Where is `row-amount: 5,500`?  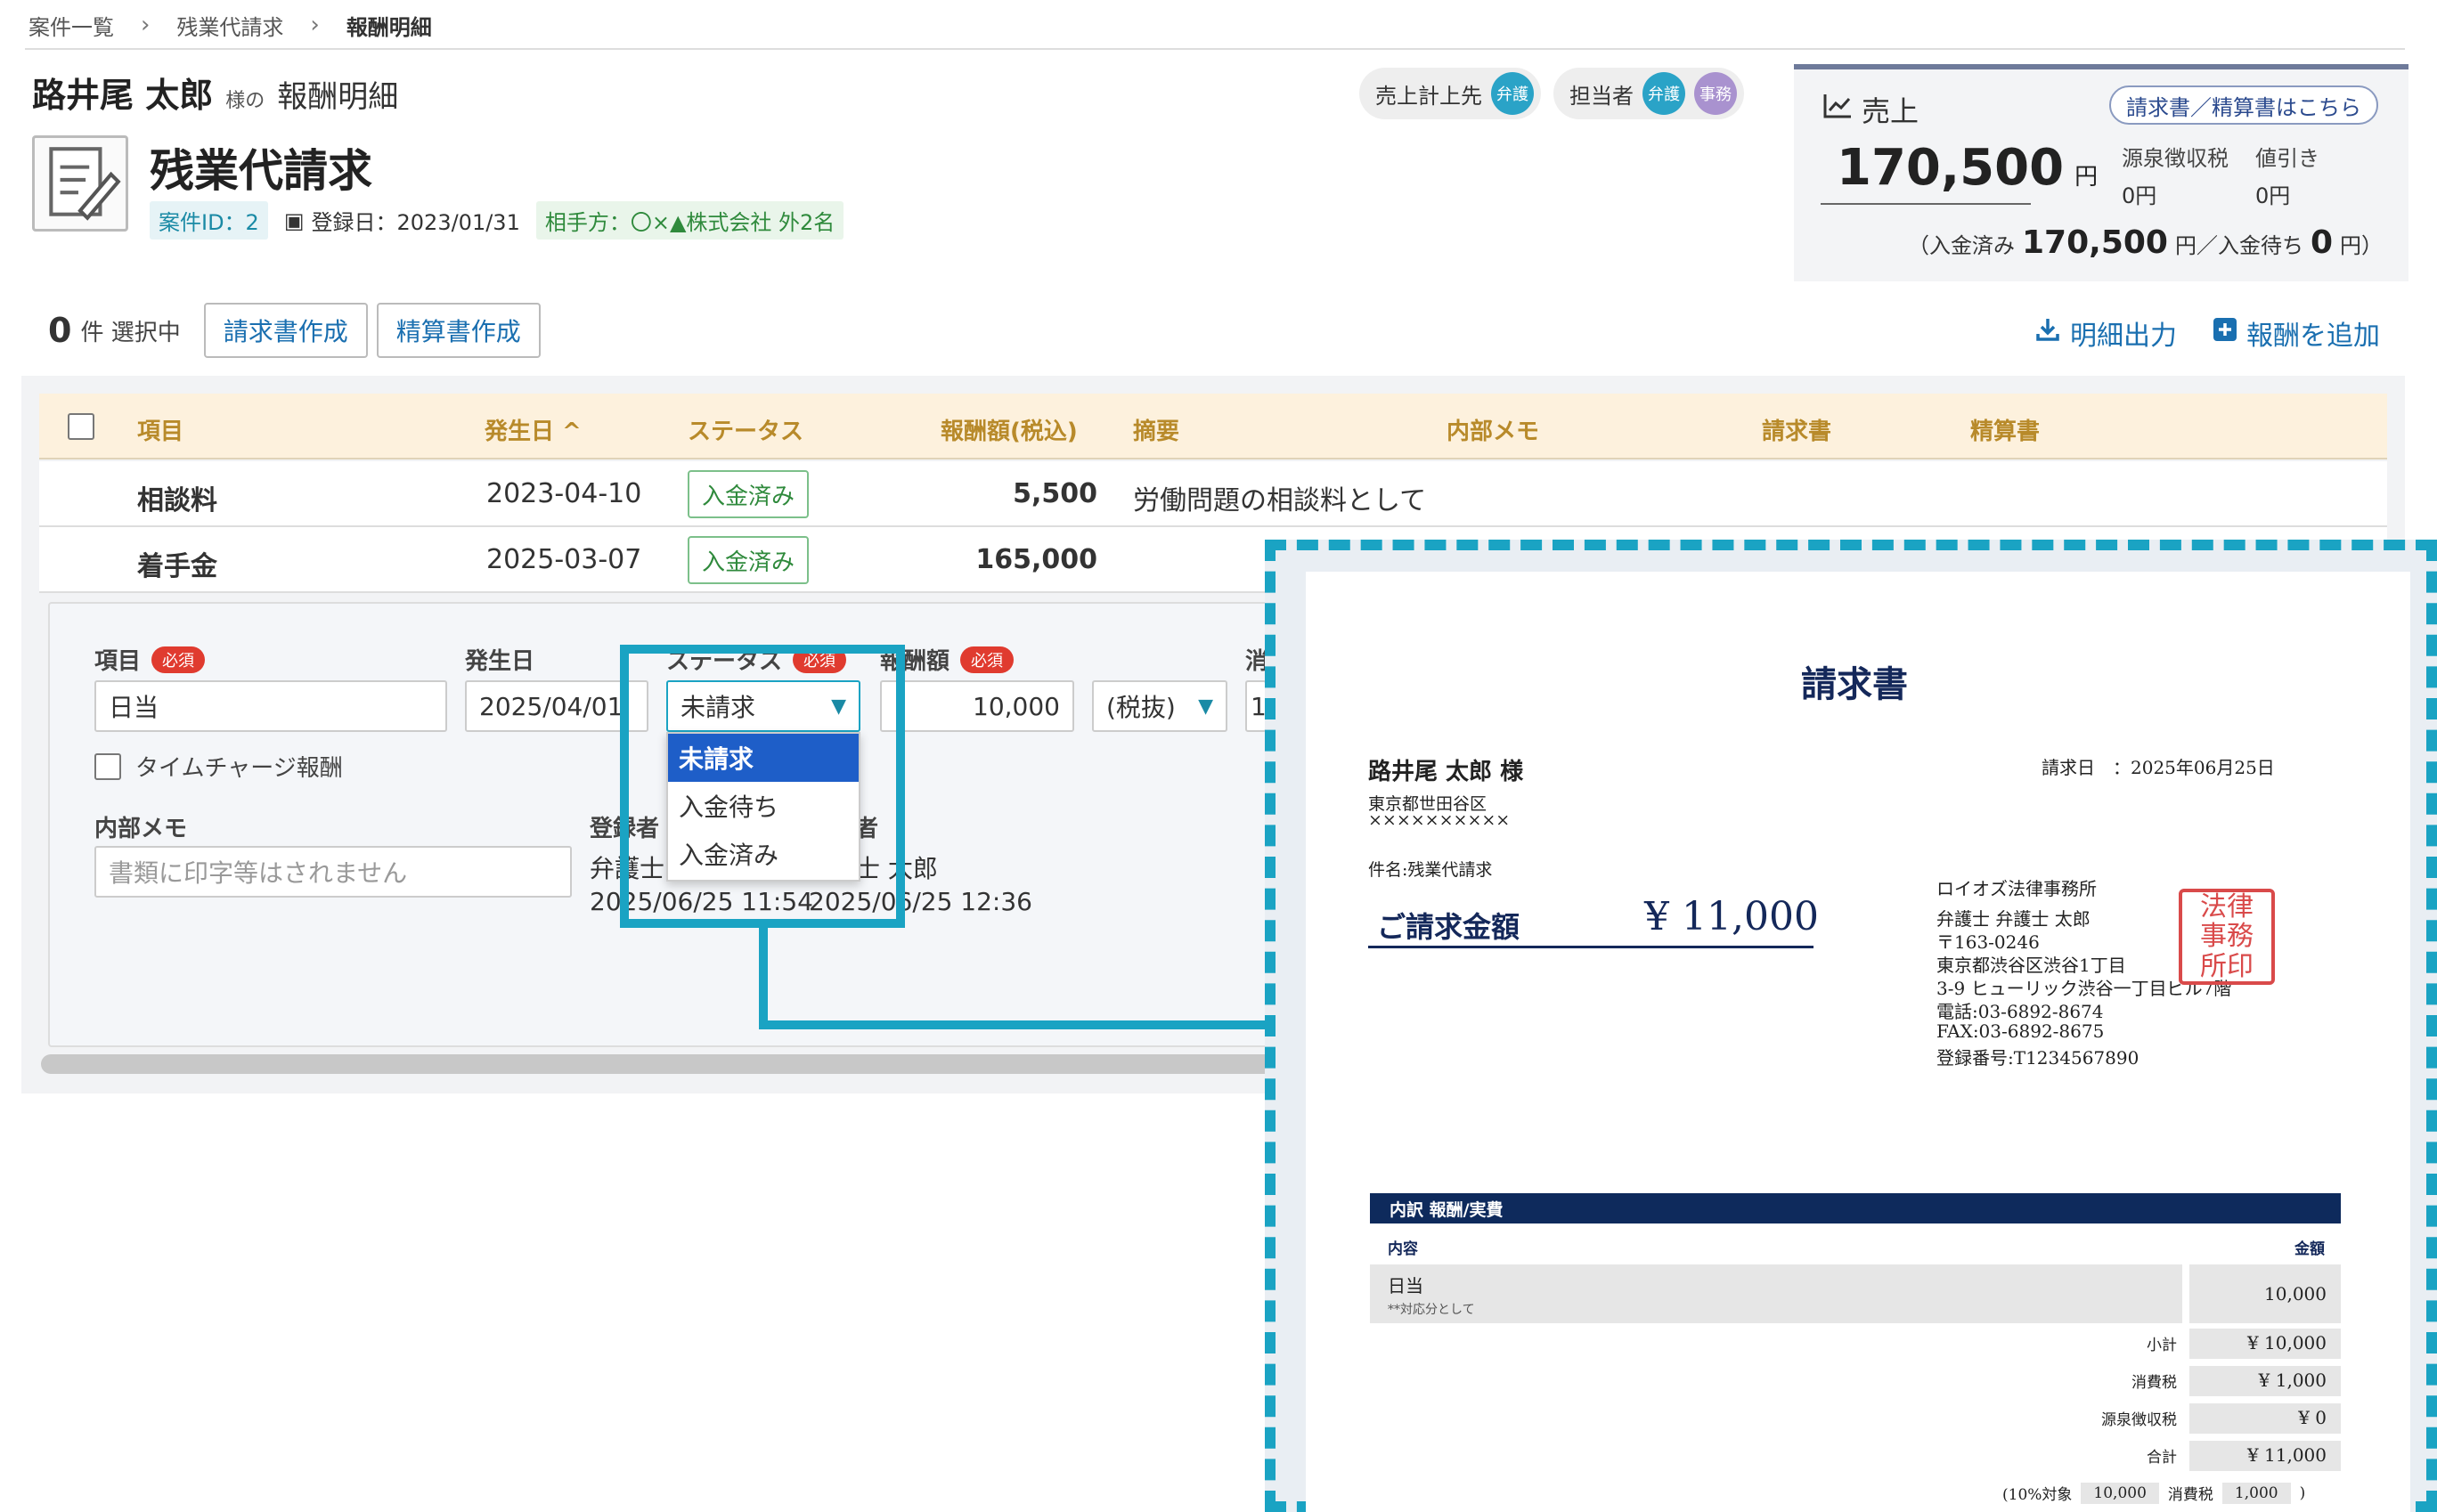 row-amount: 5,500 is located at coordinates (1055, 494).